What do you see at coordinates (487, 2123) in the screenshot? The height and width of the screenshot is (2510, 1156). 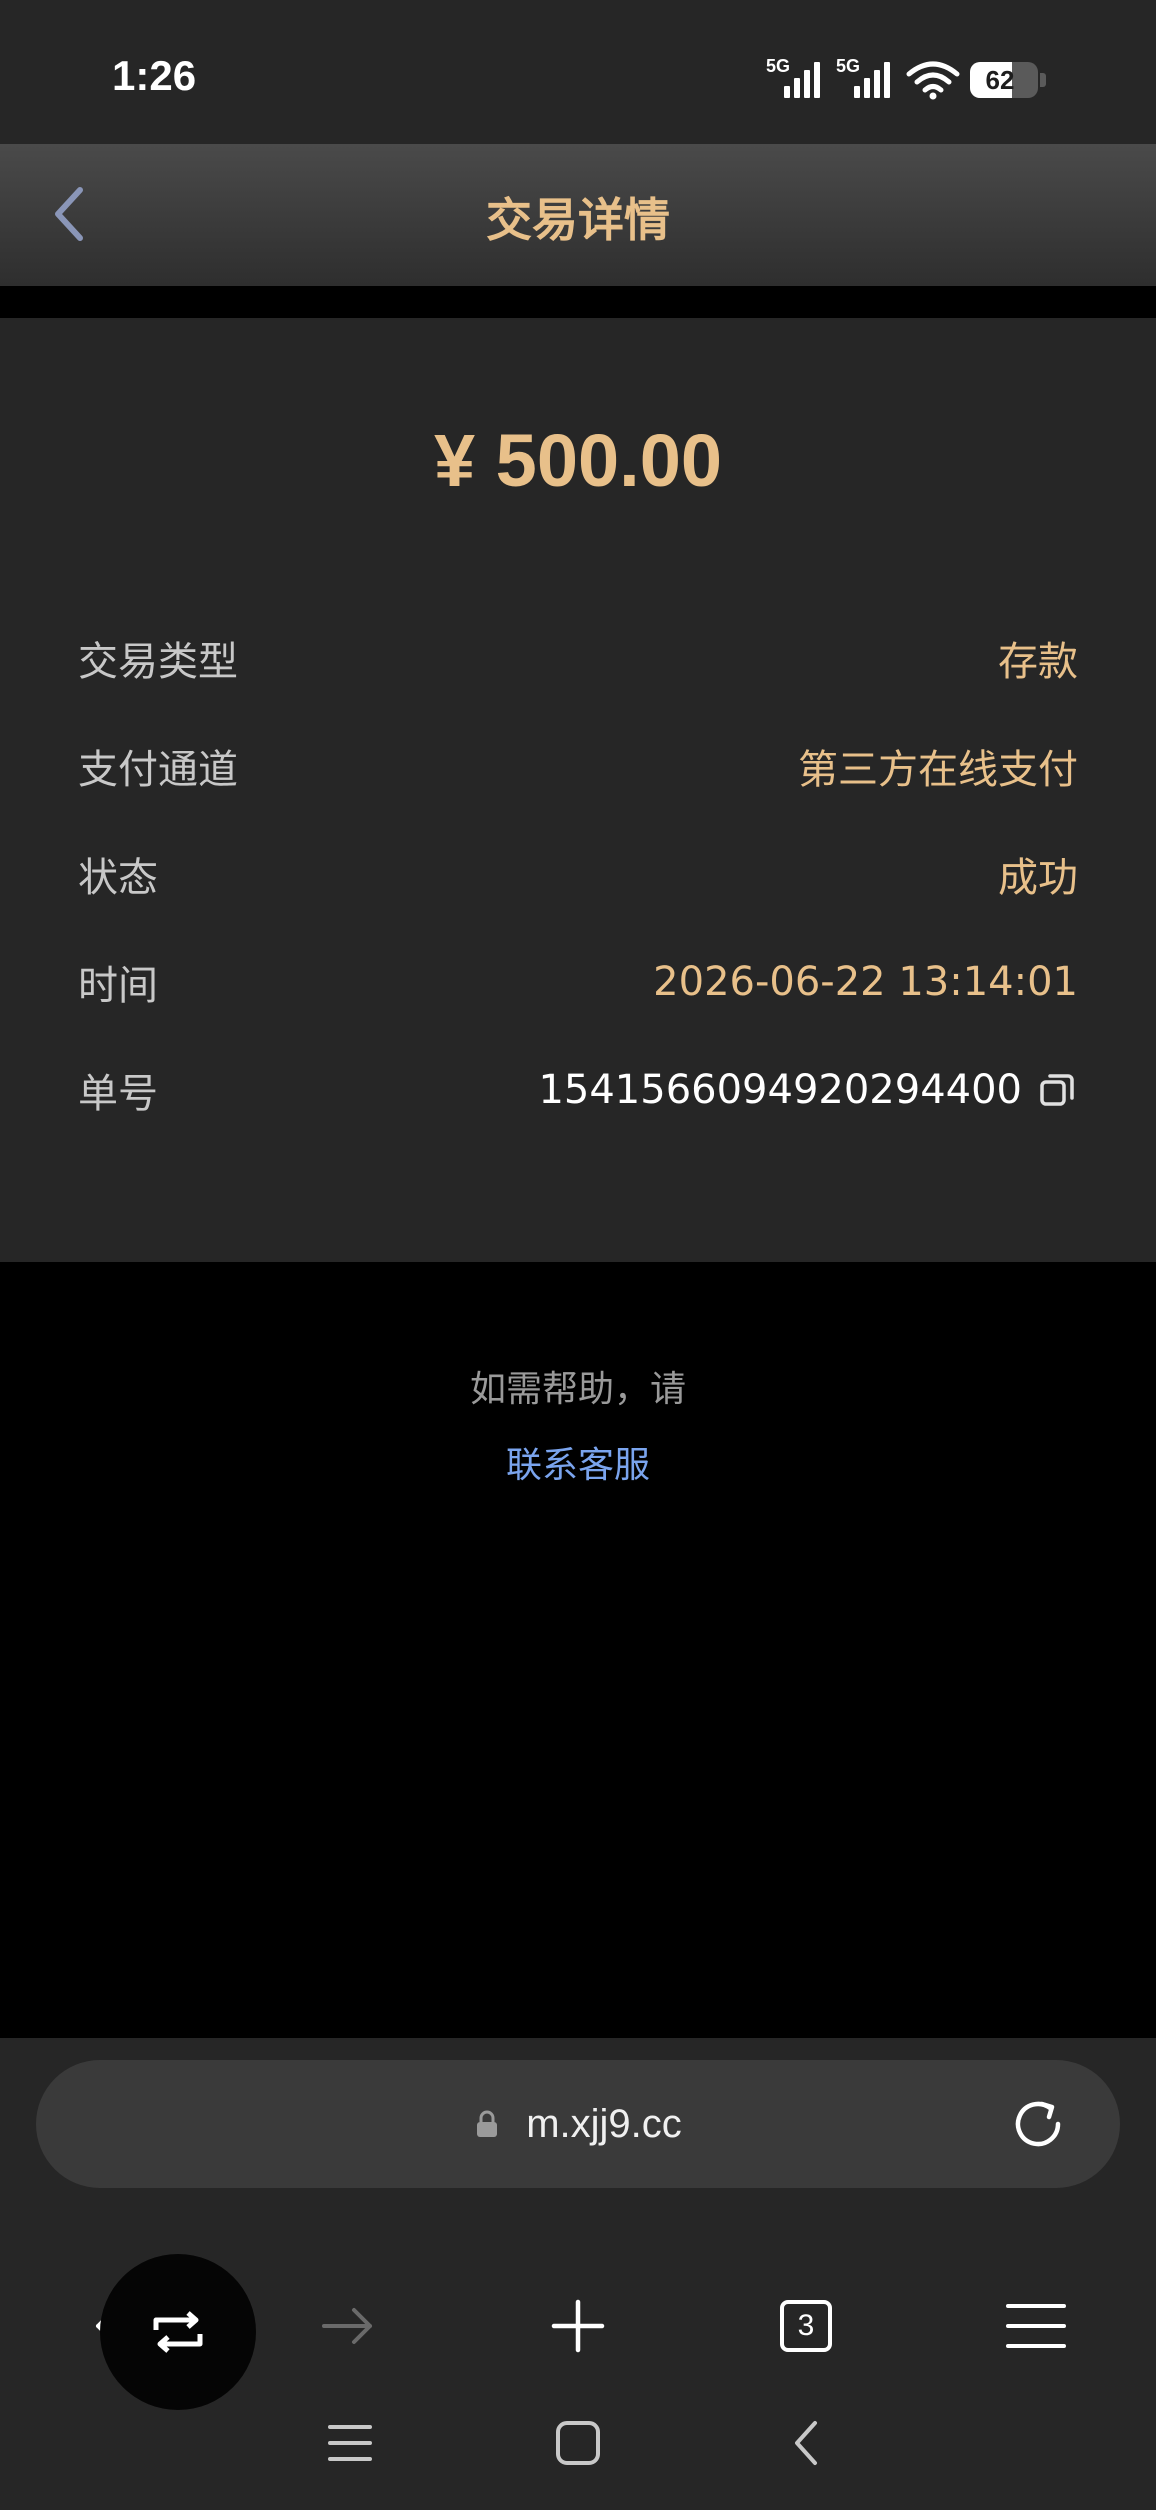 I see `lock-icon` at bounding box center [487, 2123].